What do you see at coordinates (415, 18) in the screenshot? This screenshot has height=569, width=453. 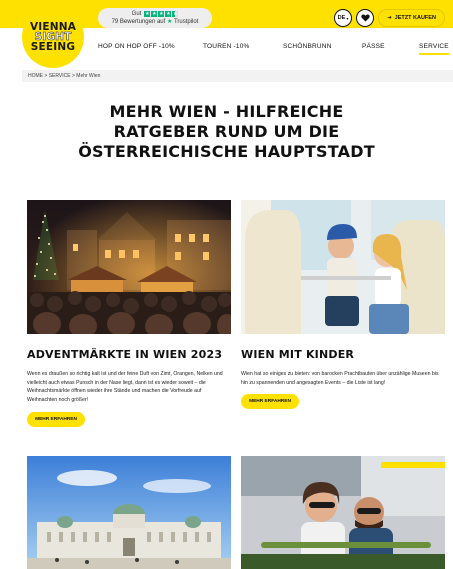 I see `buy-now-label: JETZT KAUFEN` at bounding box center [415, 18].